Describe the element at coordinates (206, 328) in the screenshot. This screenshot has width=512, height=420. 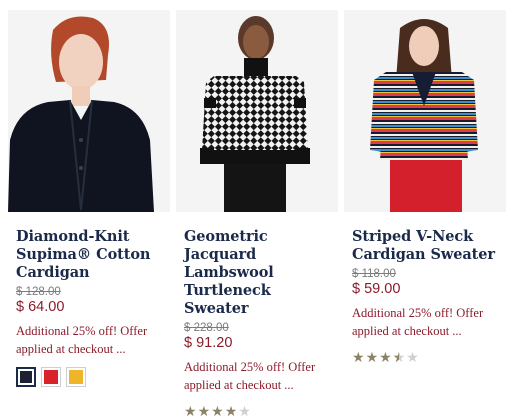
I see `original-price: $ 228.00` at that location.